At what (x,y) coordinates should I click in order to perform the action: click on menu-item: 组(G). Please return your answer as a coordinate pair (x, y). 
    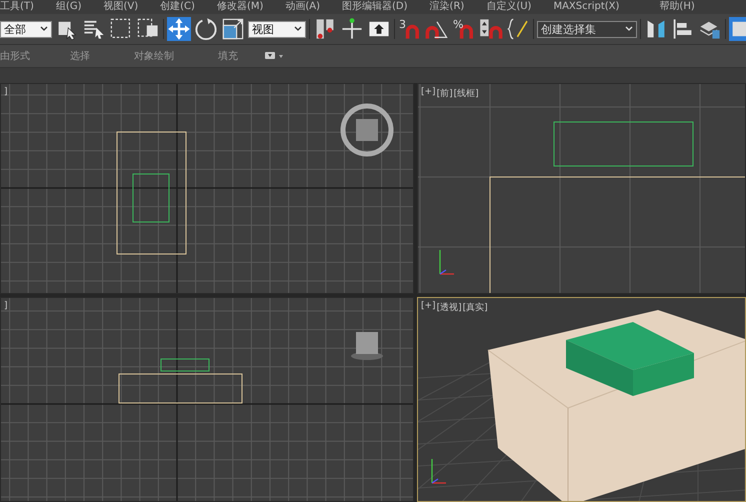
    Looking at the image, I should click on (69, 7).